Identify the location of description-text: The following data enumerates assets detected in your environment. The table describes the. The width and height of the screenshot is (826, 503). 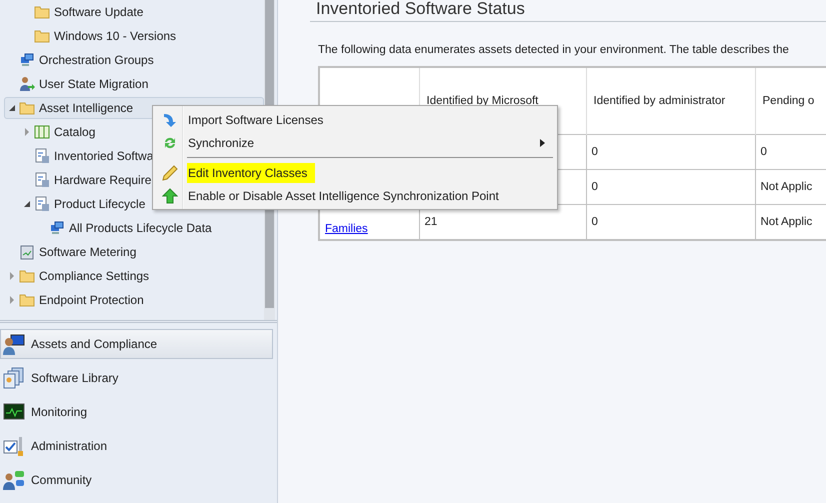
(554, 50).